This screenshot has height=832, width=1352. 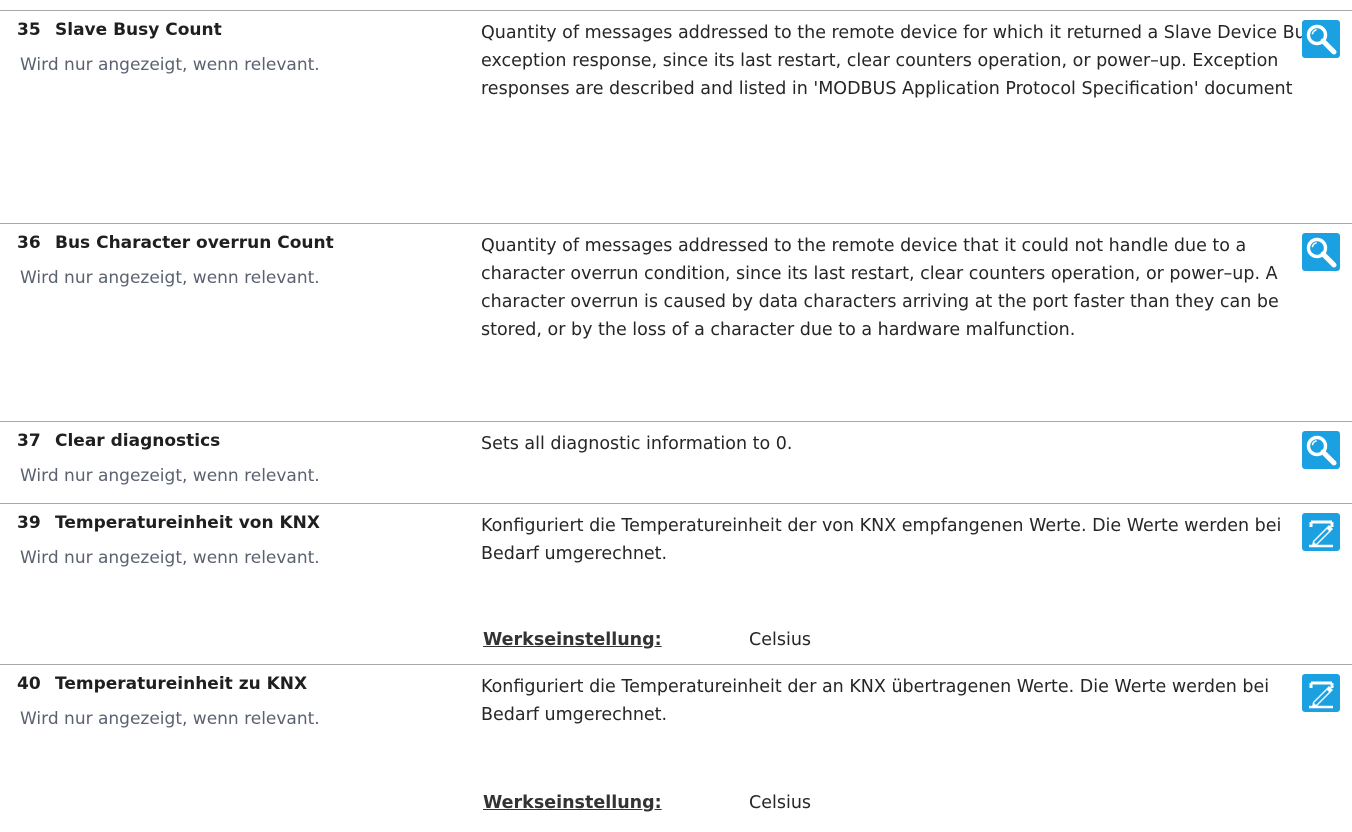 I want to click on parameter-title: Bus Character overrun Count, so click(x=194, y=243).